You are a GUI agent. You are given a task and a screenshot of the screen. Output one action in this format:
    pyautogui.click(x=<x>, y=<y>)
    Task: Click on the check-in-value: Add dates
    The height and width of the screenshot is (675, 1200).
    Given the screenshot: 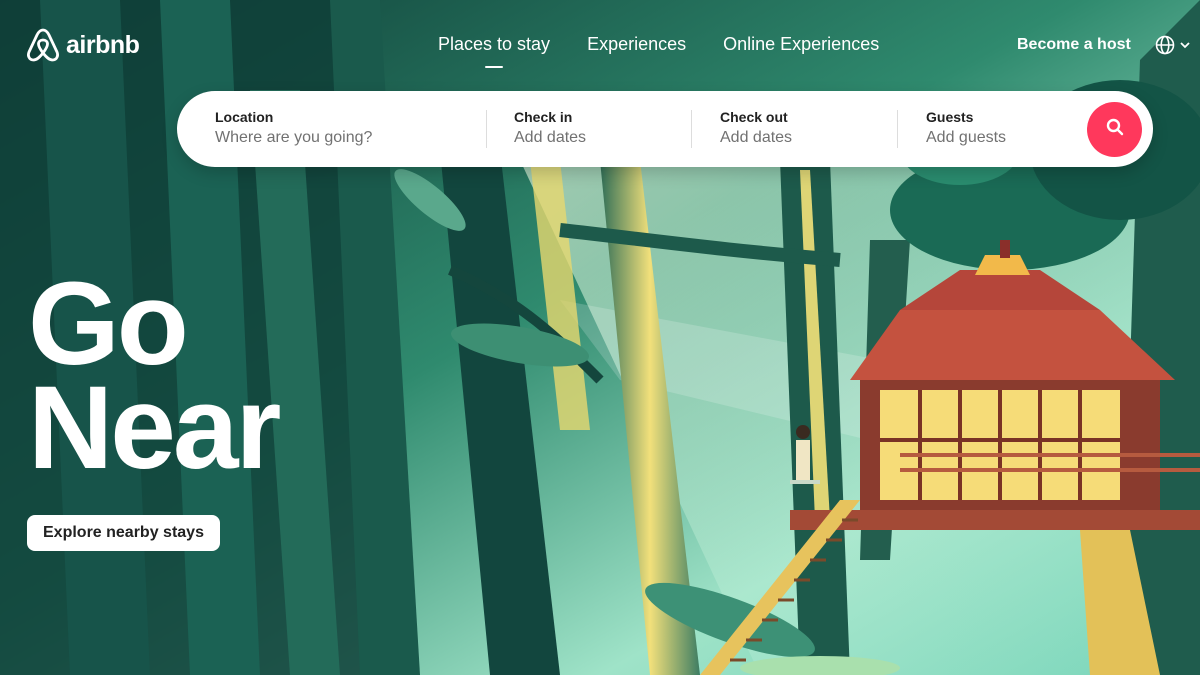 What is the action you would take?
    pyautogui.click(x=550, y=137)
    